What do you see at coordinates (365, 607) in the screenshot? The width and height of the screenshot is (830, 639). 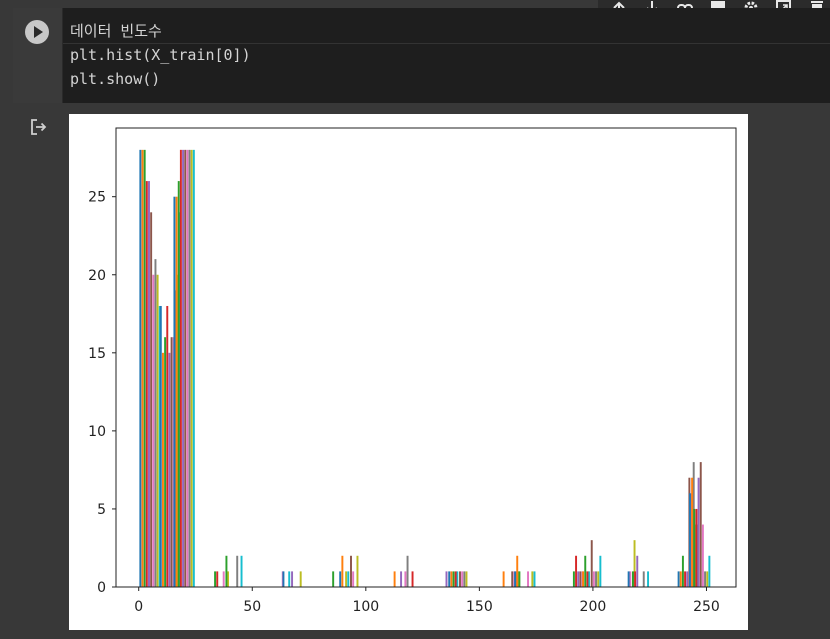 I see `x-tick-label: 100` at bounding box center [365, 607].